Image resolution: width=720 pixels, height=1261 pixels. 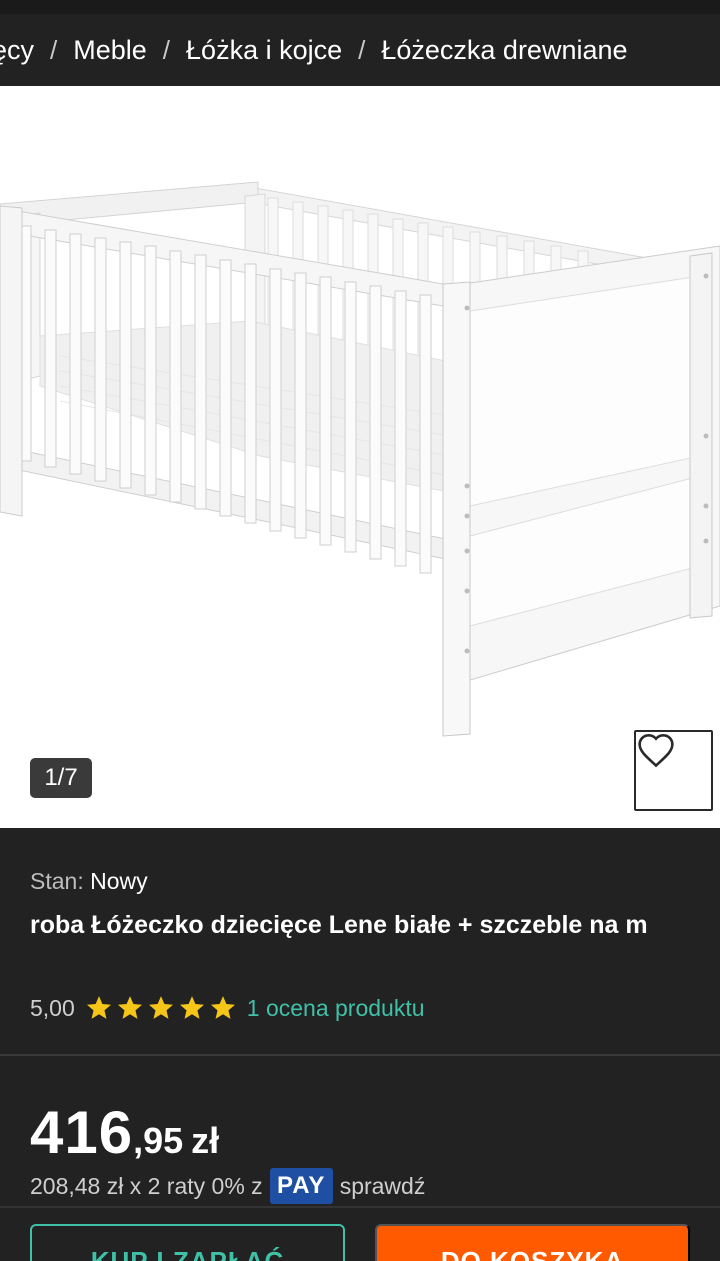 I want to click on pay-badge: PAY, so click(x=301, y=1186).